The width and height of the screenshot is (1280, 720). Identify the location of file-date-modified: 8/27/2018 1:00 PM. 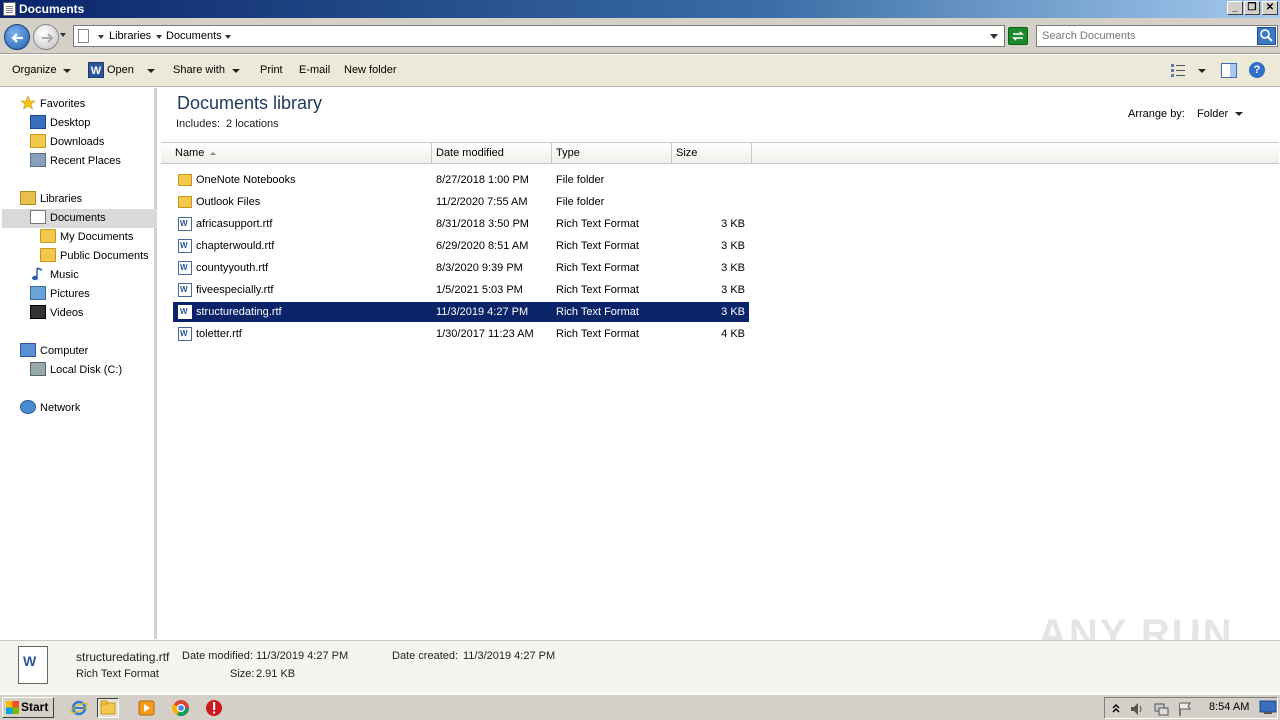
(482, 180).